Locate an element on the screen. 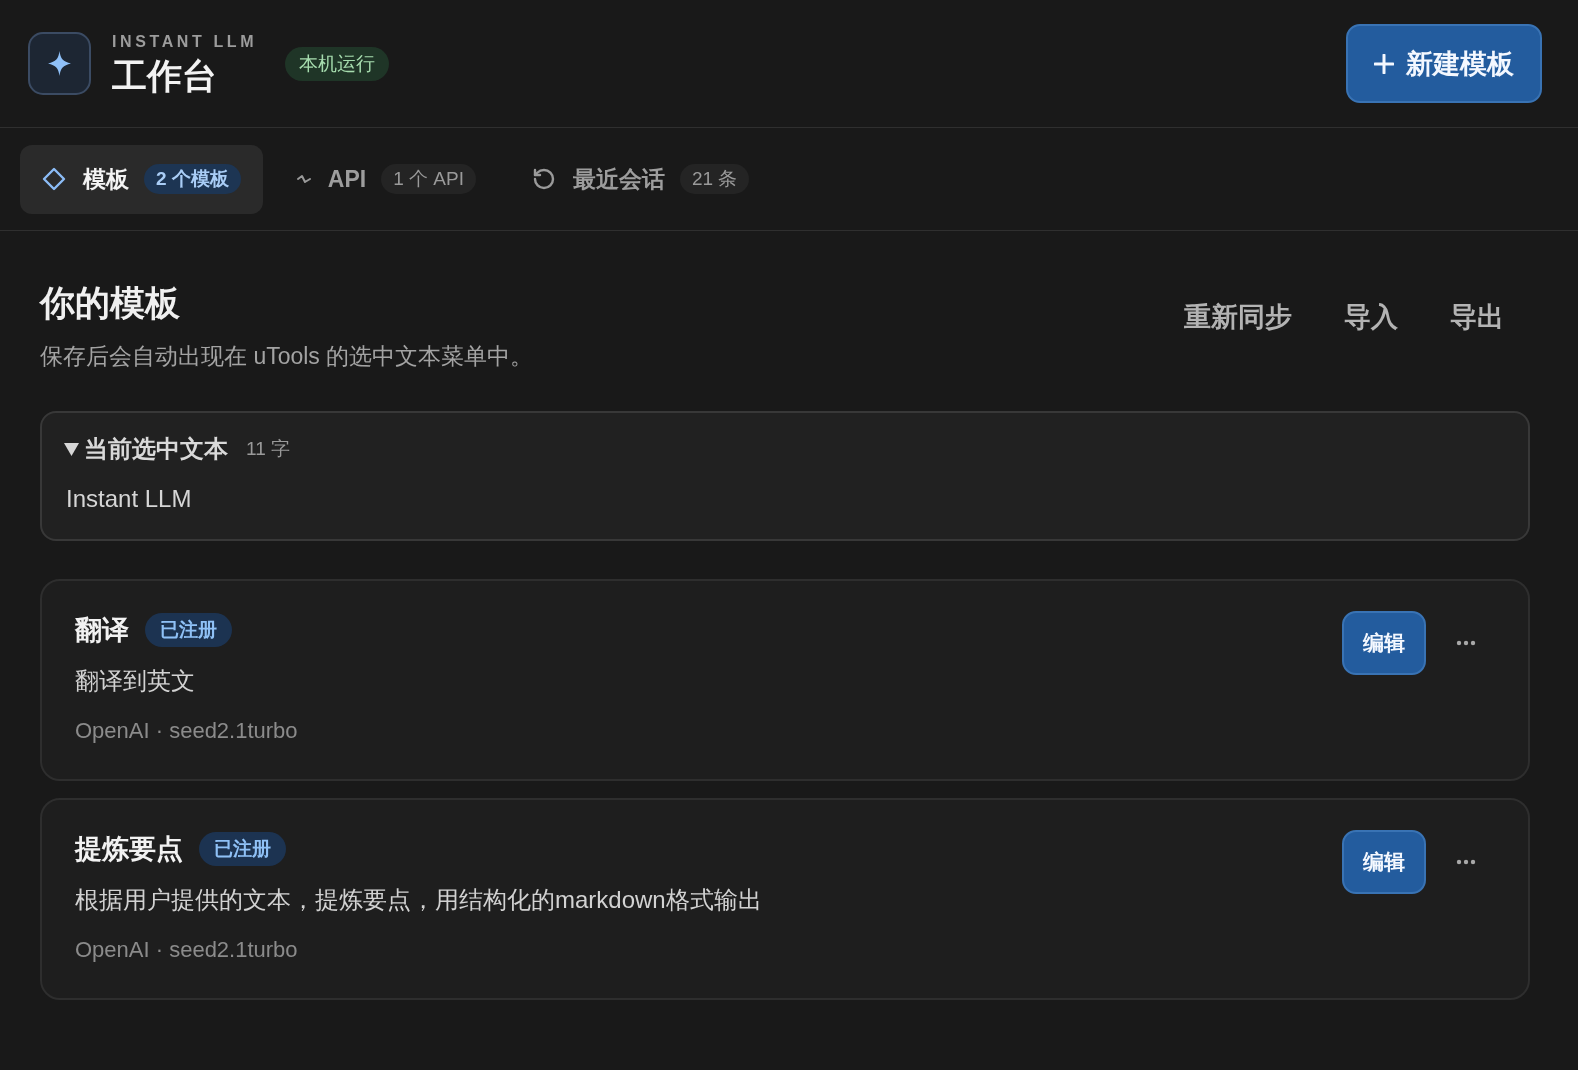 The height and width of the screenshot is (1070, 1578). zigzag-icon is located at coordinates (303, 179).